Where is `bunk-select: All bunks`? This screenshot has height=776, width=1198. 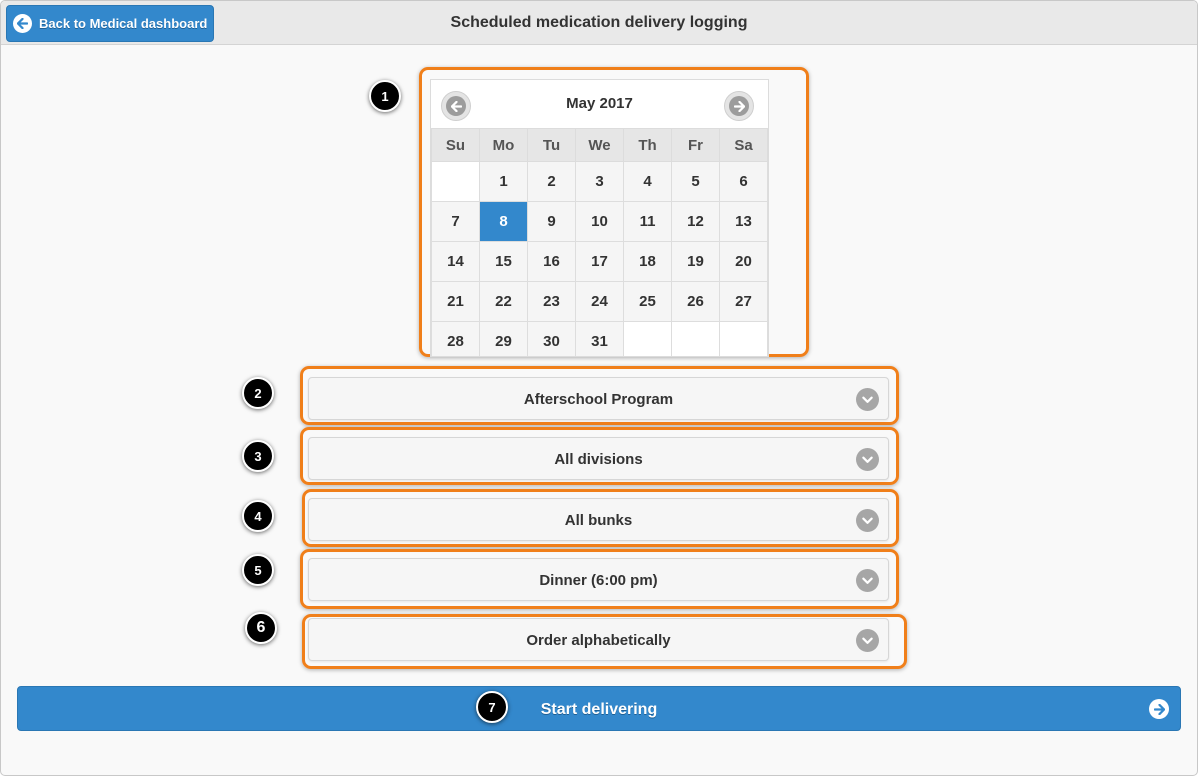 bunk-select: All bunks is located at coordinates (598, 519).